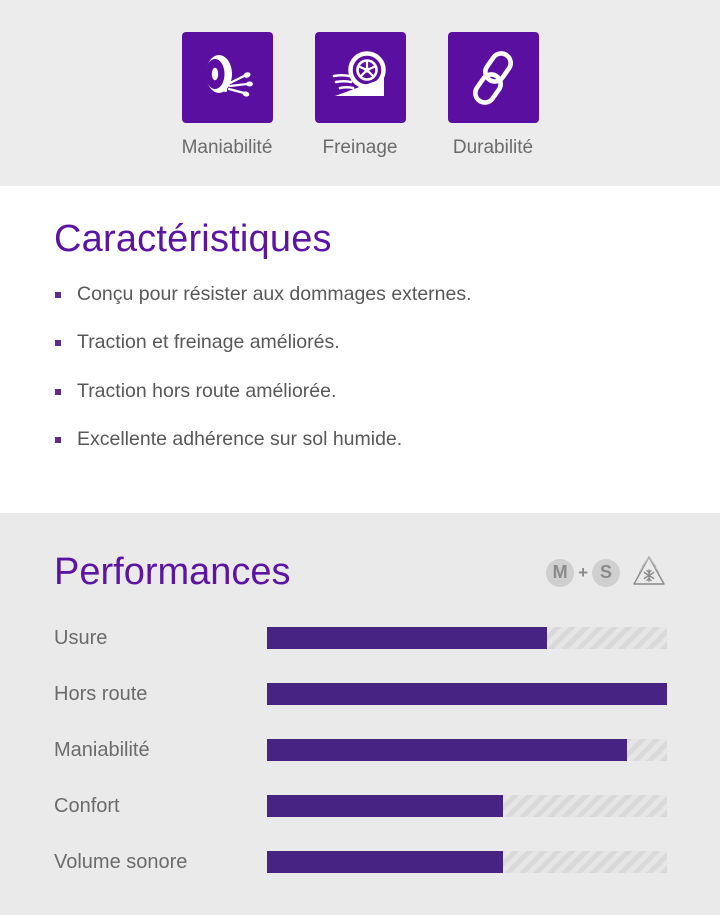 Image resolution: width=720 pixels, height=915 pixels. I want to click on feature-freinage: Freinage, so click(360, 95).